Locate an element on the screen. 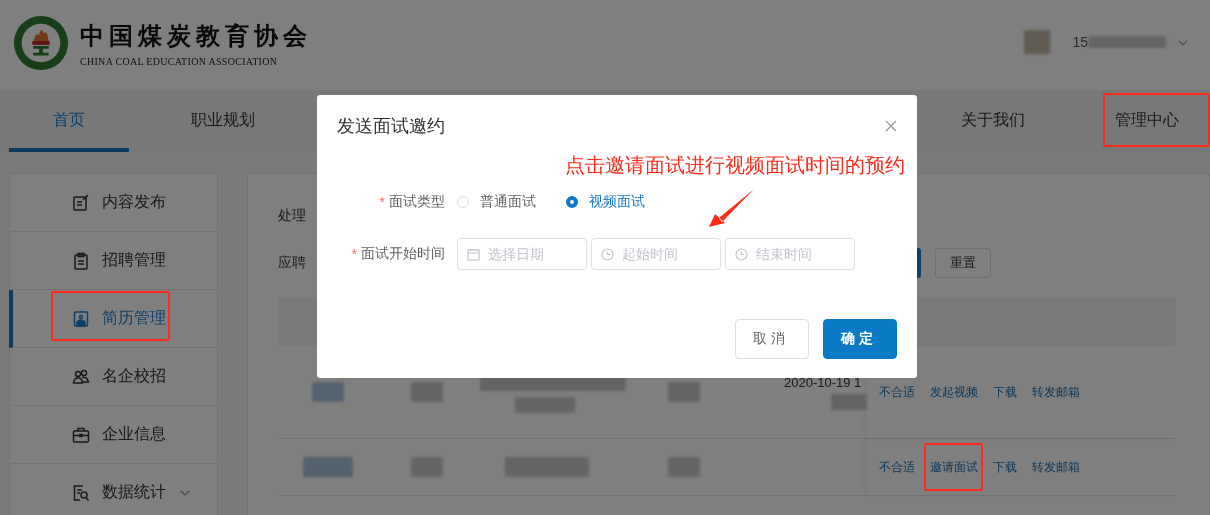 The height and width of the screenshot is (515, 1210). radio-label: 普通面试 is located at coordinates (508, 202).